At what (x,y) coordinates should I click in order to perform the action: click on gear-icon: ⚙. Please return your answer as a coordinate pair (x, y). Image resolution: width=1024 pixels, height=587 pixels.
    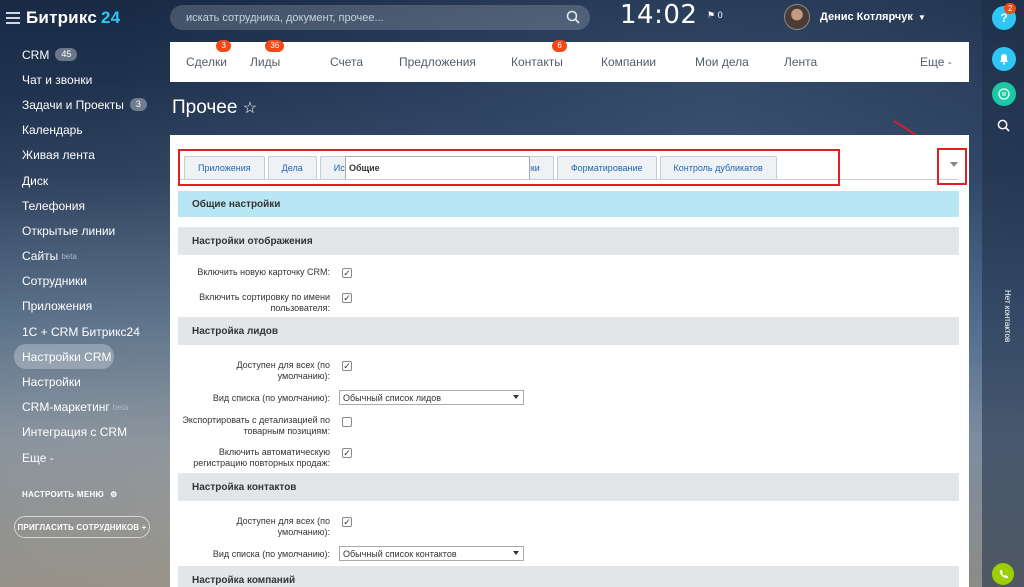
    Looking at the image, I should click on (114, 494).